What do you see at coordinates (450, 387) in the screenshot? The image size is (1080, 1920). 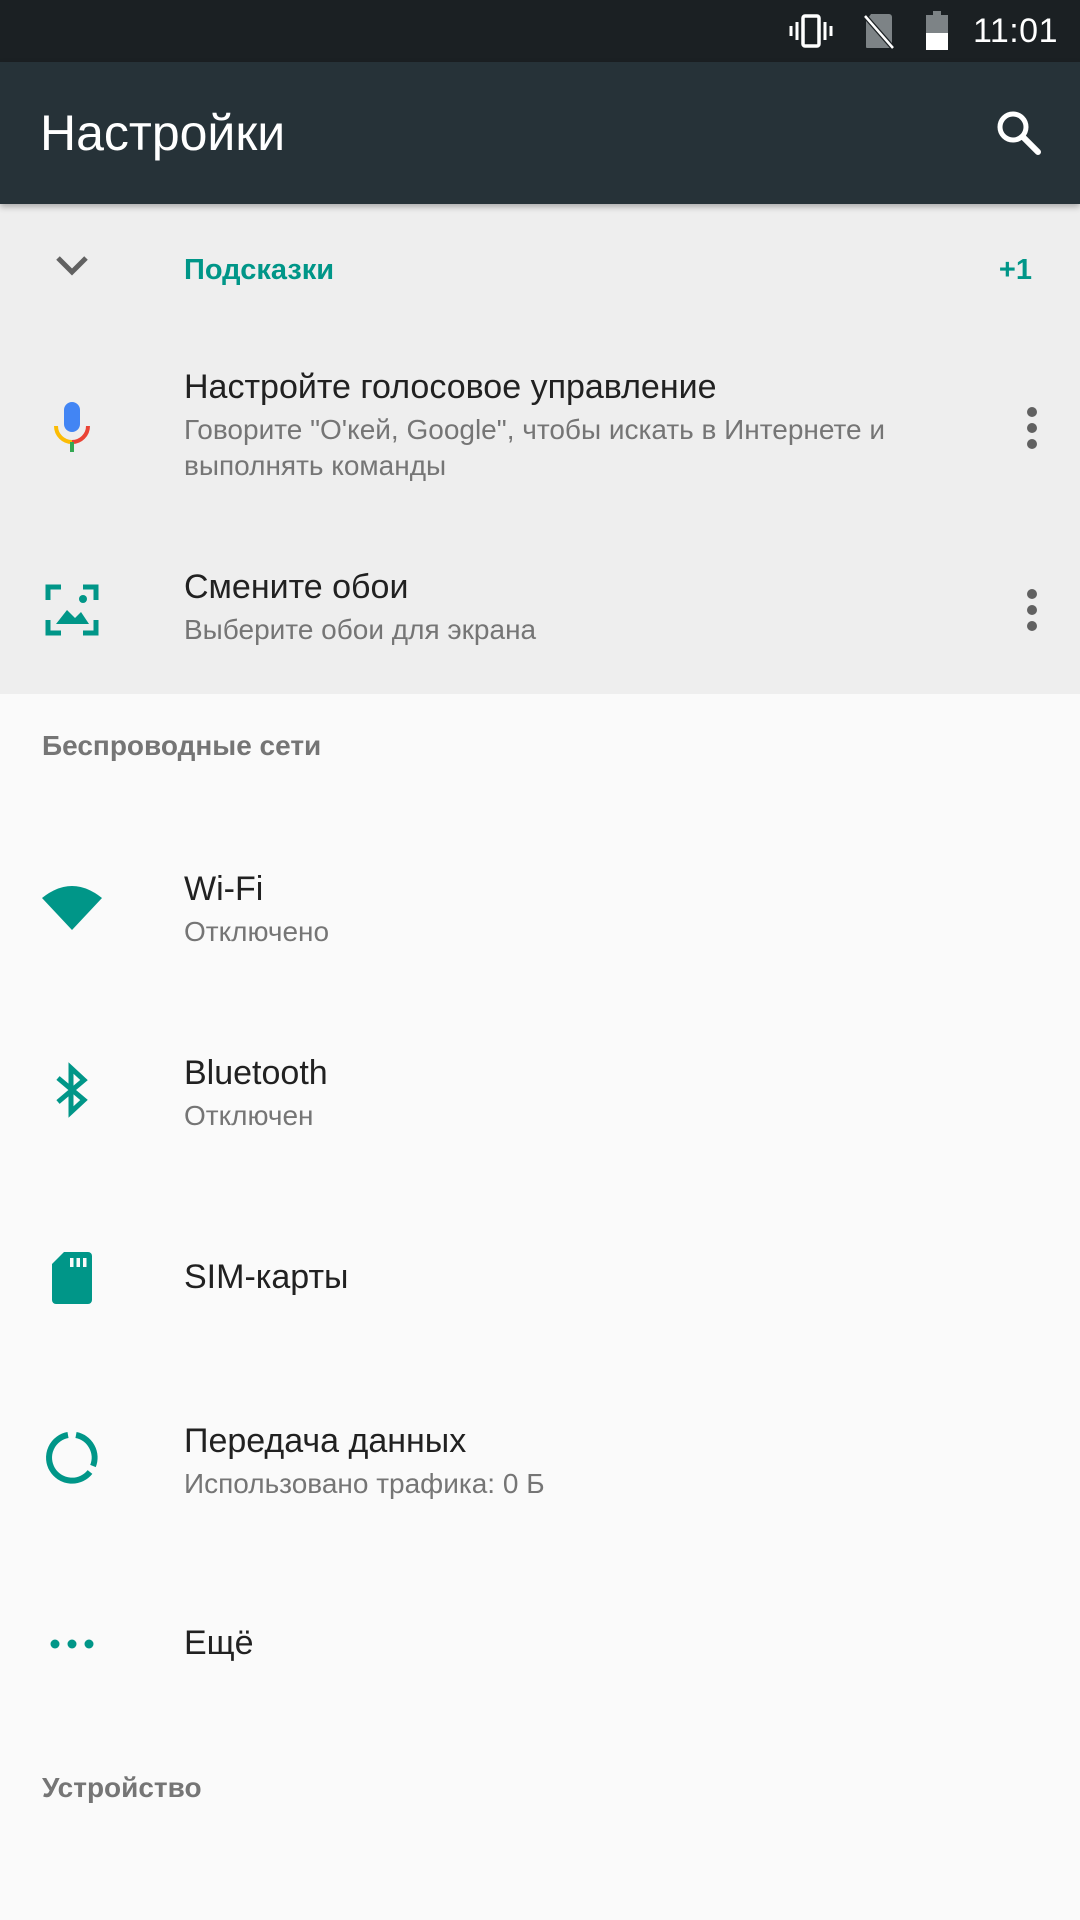 I see `suggestion-title: Настройте голосовое управление` at bounding box center [450, 387].